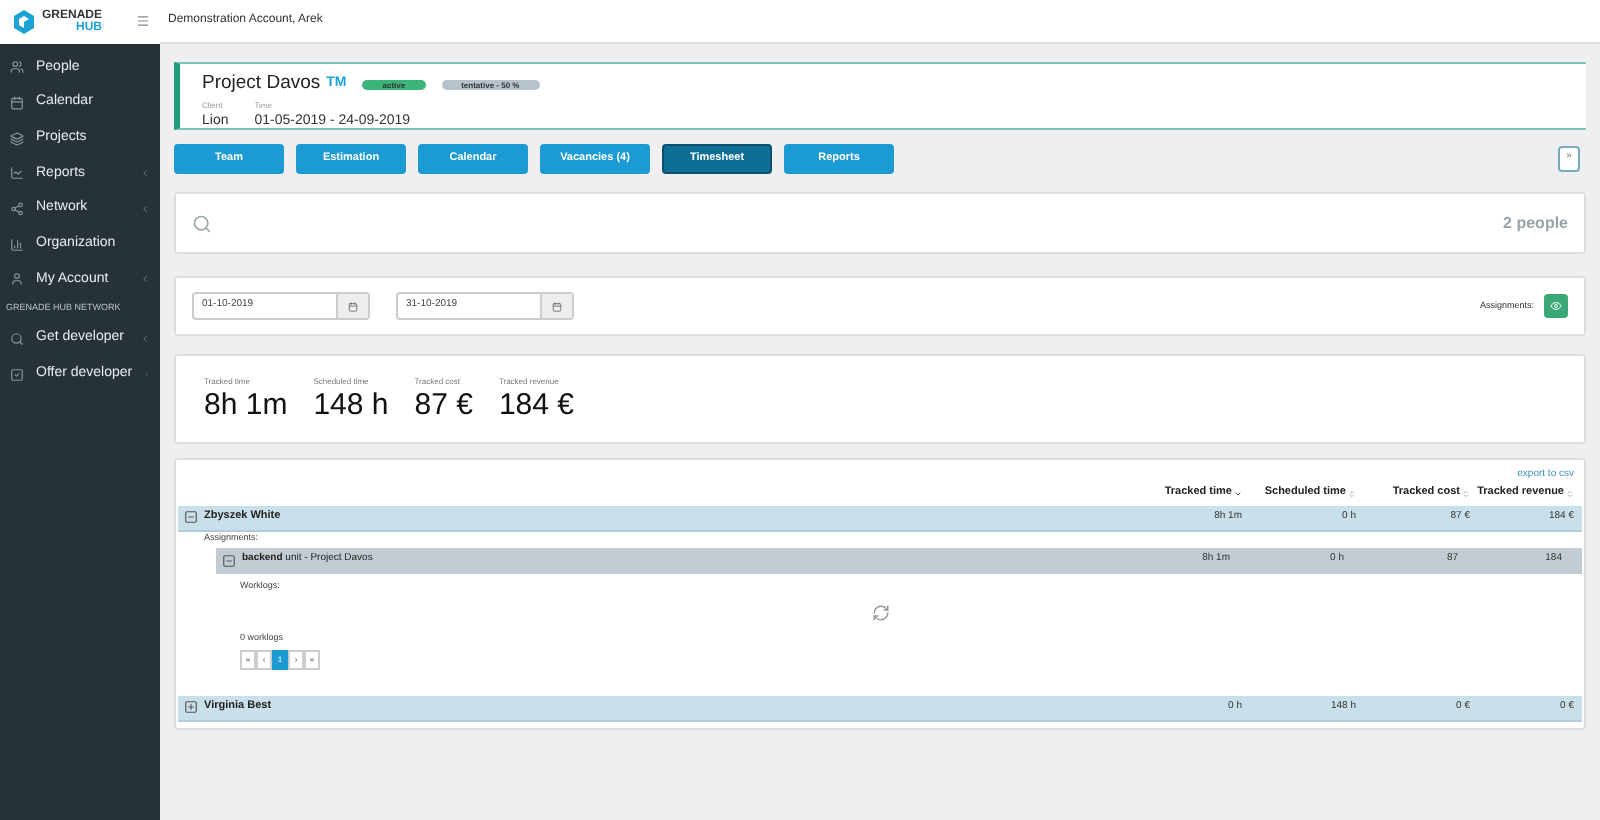  What do you see at coordinates (261, 84) in the screenshot?
I see `project-title: Project Davos` at bounding box center [261, 84].